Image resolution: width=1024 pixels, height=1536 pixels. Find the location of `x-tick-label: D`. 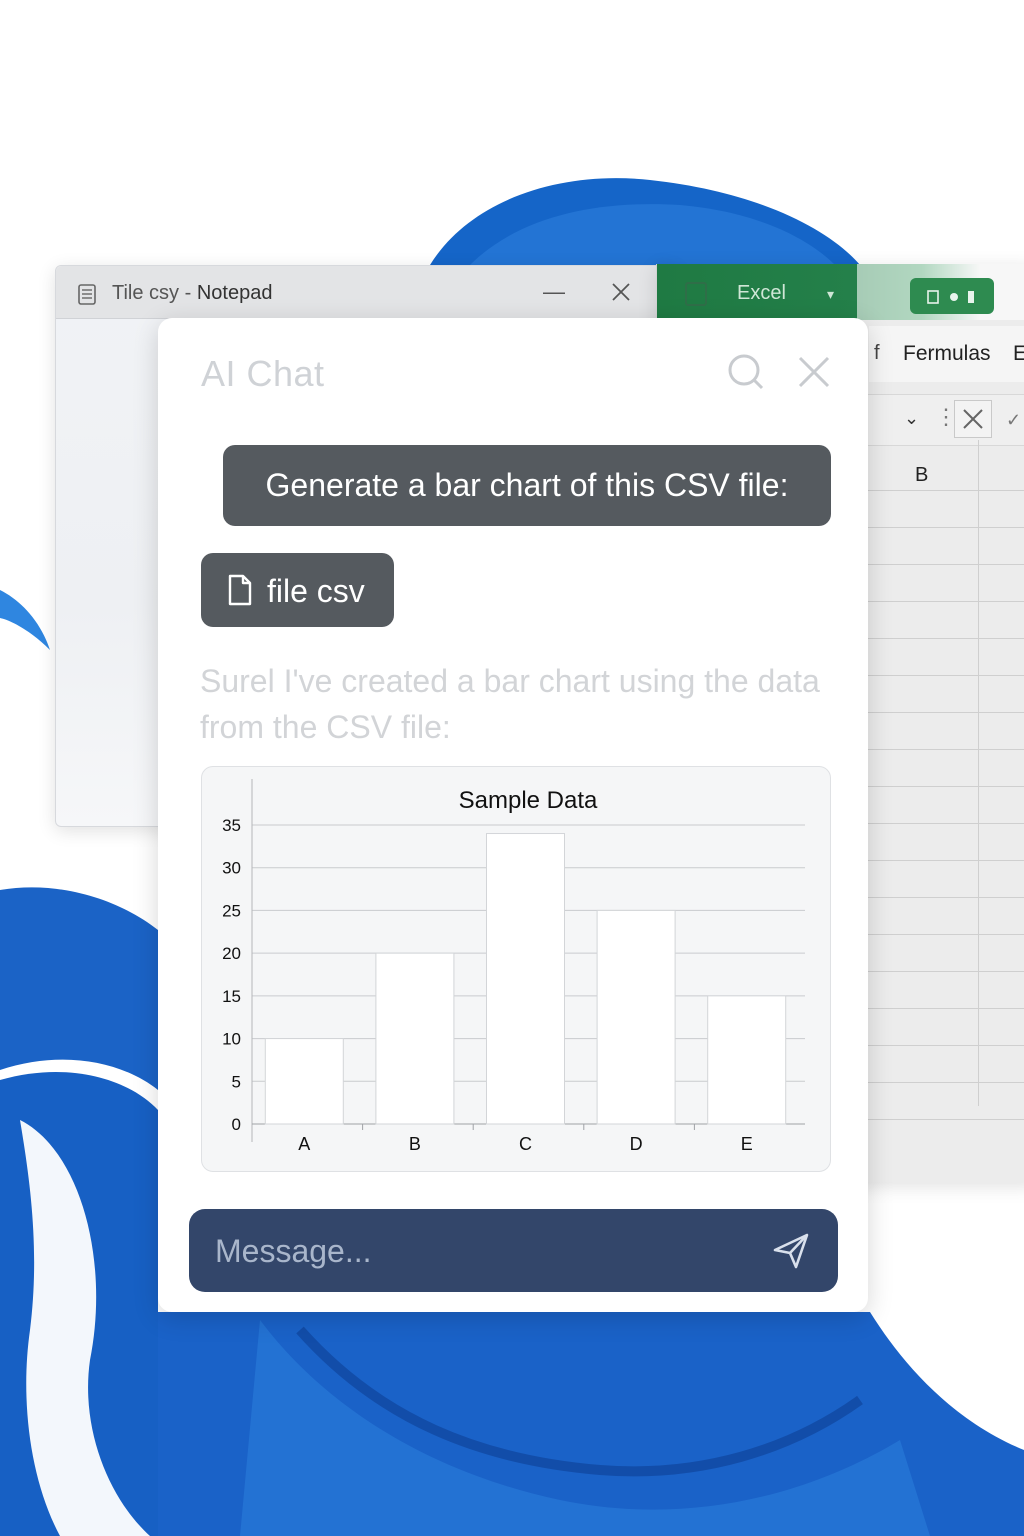

x-tick-label: D is located at coordinates (636, 1144).